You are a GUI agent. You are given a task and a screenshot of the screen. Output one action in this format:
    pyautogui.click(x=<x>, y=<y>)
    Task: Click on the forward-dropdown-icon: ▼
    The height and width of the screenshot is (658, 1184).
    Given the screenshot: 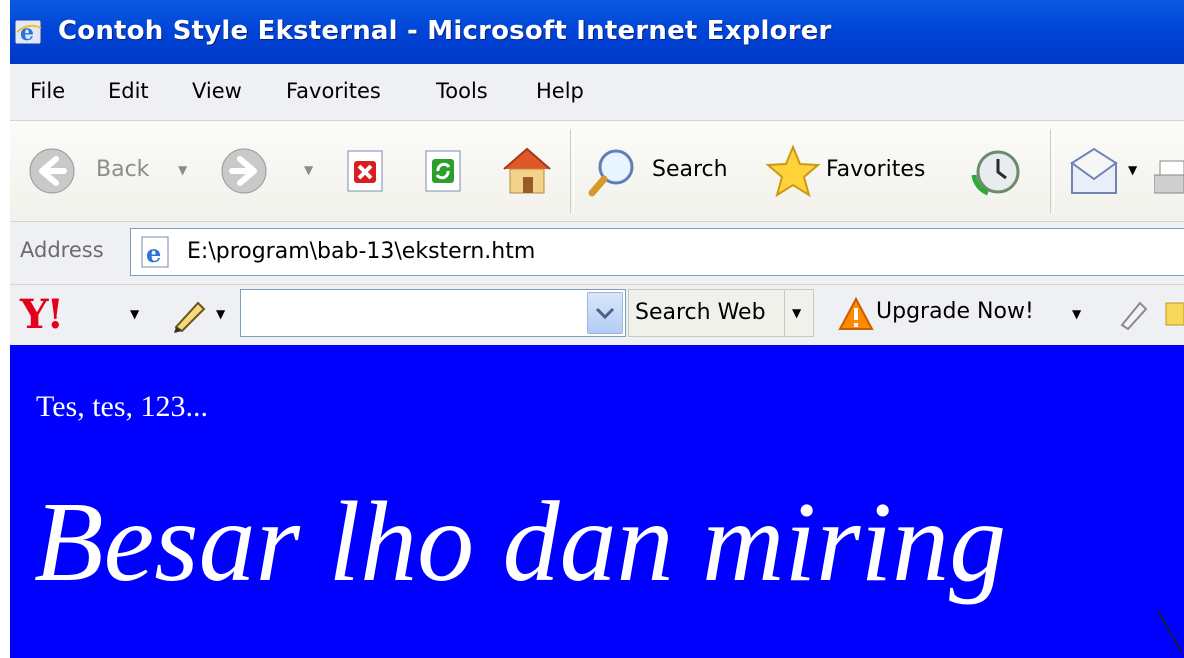 What is the action you would take?
    pyautogui.click(x=308, y=170)
    